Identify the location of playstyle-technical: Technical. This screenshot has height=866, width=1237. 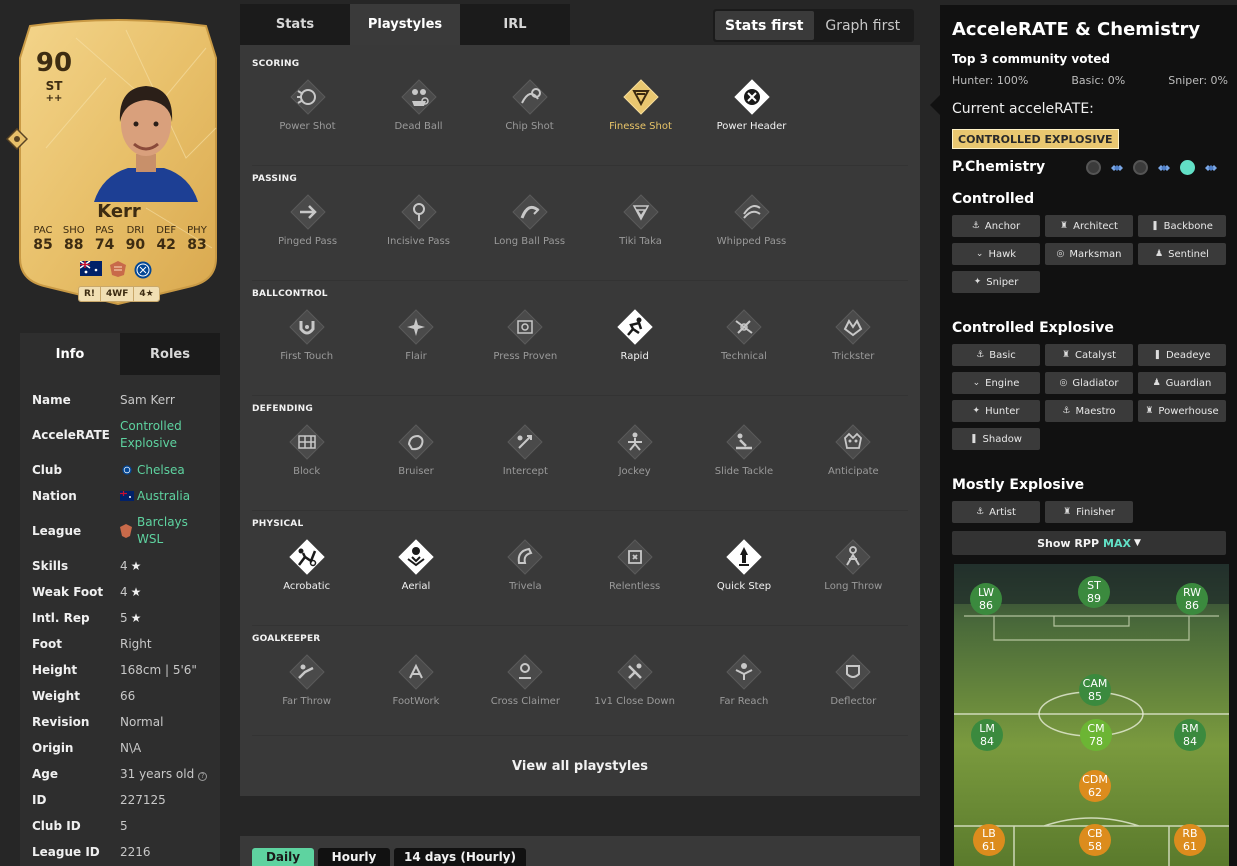
(743, 335).